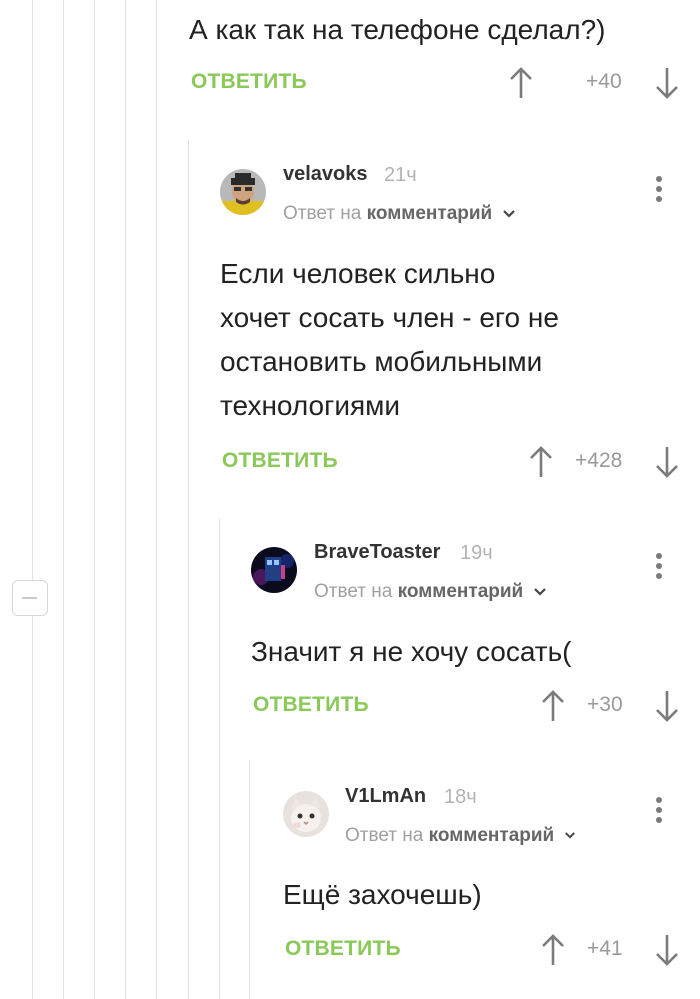 This screenshot has width=700, height=999. What do you see at coordinates (385, 796) in the screenshot?
I see `comment-username: V1LmAn` at bounding box center [385, 796].